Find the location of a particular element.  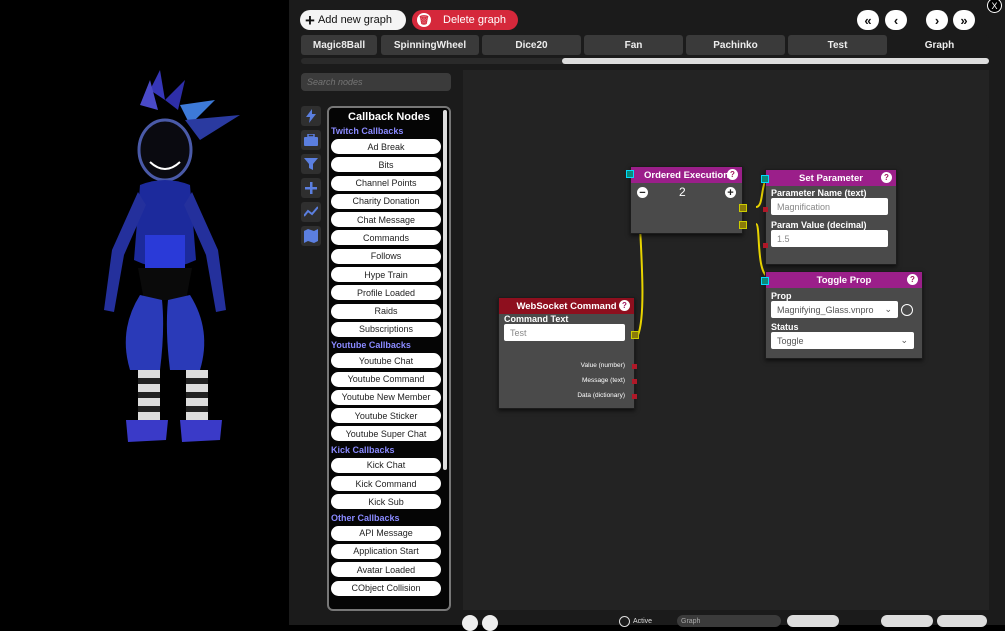

node-item-cobject-collision: CObject Collision is located at coordinates (386, 588).